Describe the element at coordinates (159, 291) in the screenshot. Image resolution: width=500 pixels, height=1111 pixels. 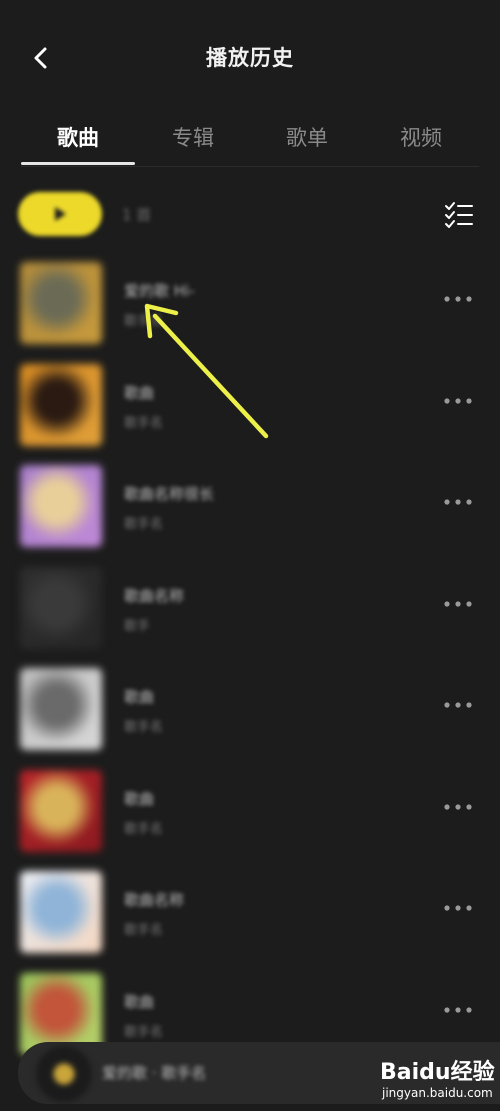
I see `song-title: 爱的歌 Hi-` at that location.